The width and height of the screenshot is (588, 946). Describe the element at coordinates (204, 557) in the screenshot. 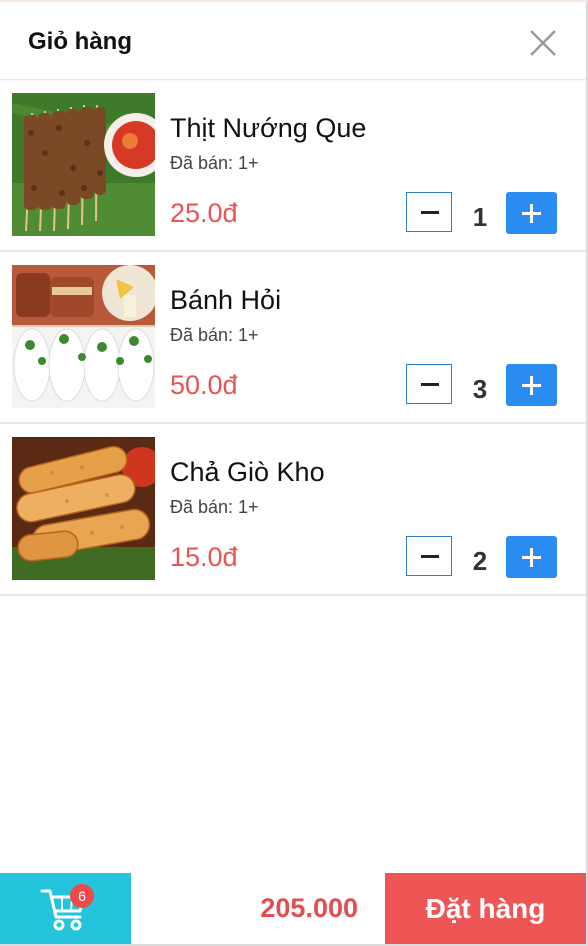

I see `item-price: 15.0đ` at that location.